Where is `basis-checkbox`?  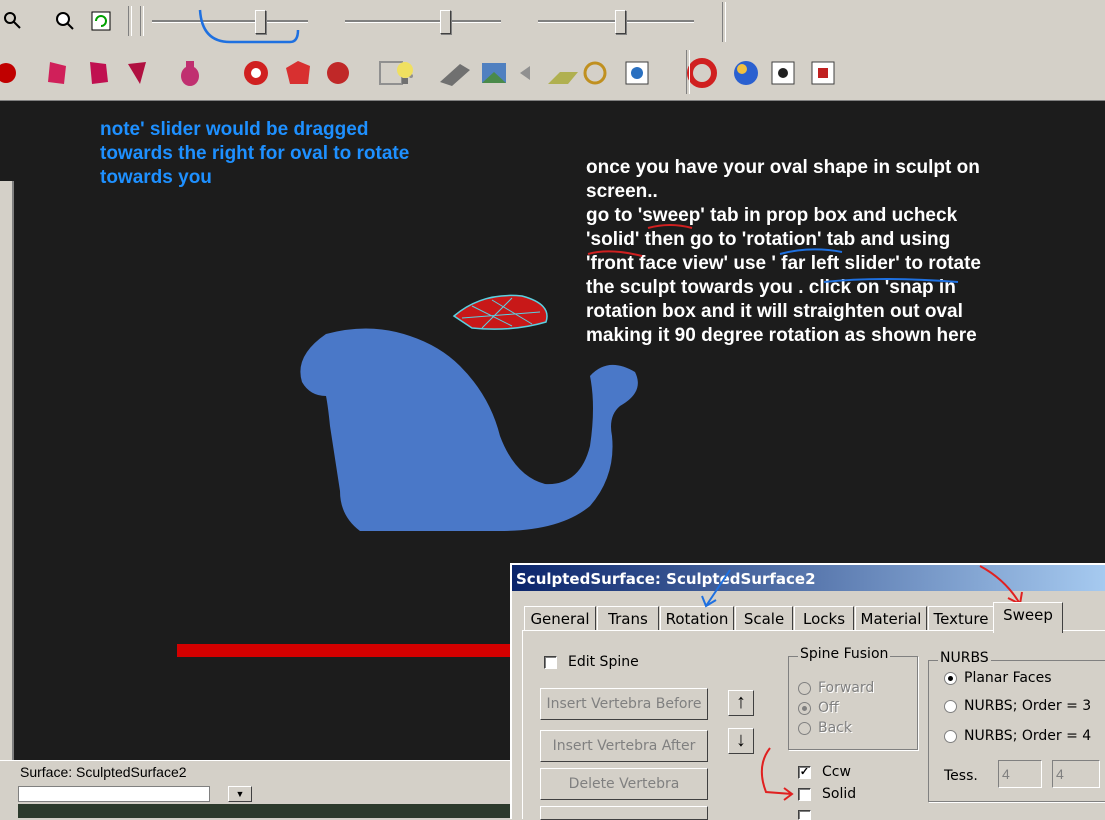
basis-checkbox is located at coordinates (804, 815).